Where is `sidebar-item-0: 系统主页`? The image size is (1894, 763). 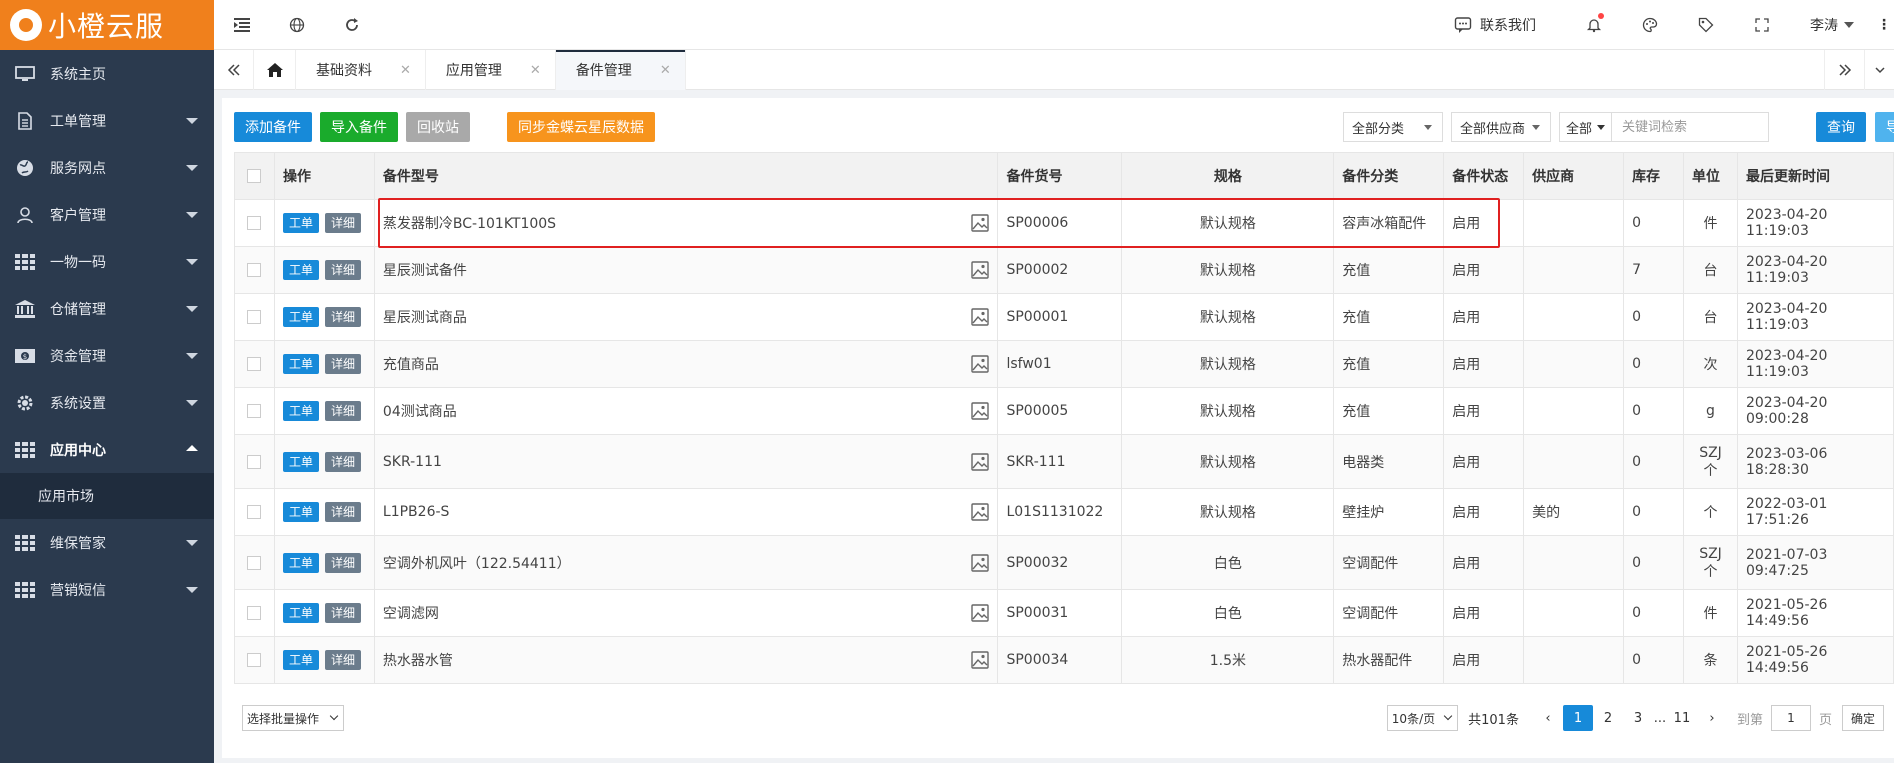
sidebar-item-0: 系统主页 is located at coordinates (107, 73).